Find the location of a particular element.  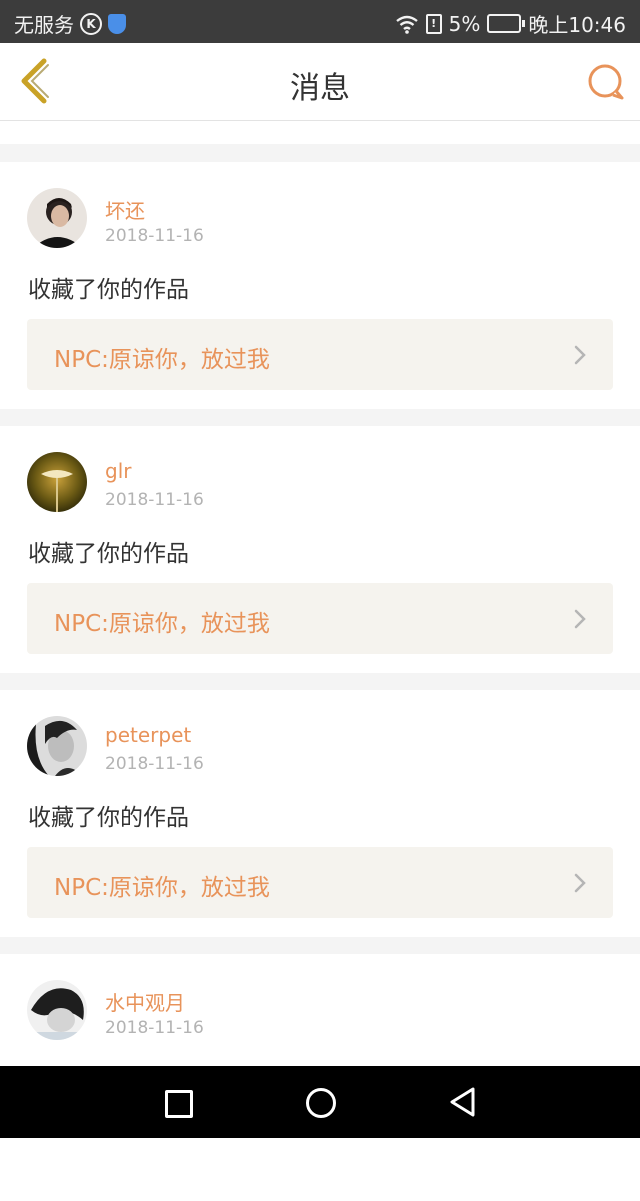

circle-icon is located at coordinates (321, 1103).